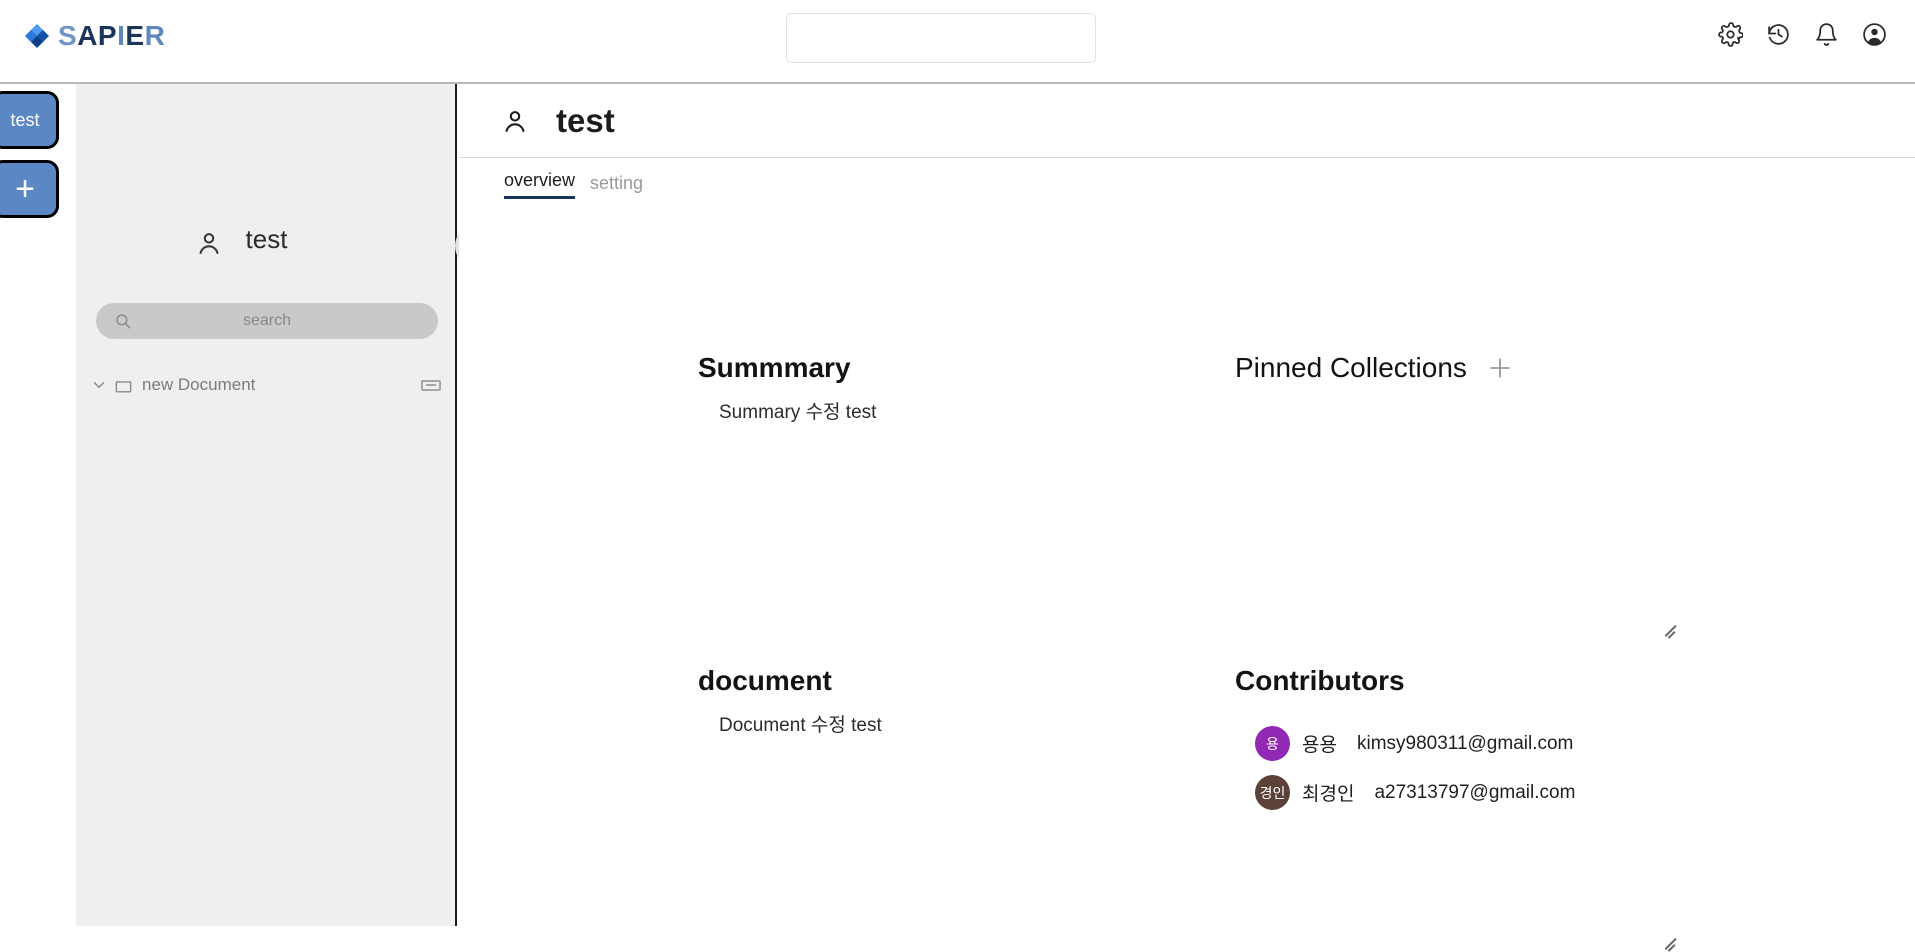  Describe the element at coordinates (1272, 792) in the screenshot. I see `avatar: 경인` at that location.